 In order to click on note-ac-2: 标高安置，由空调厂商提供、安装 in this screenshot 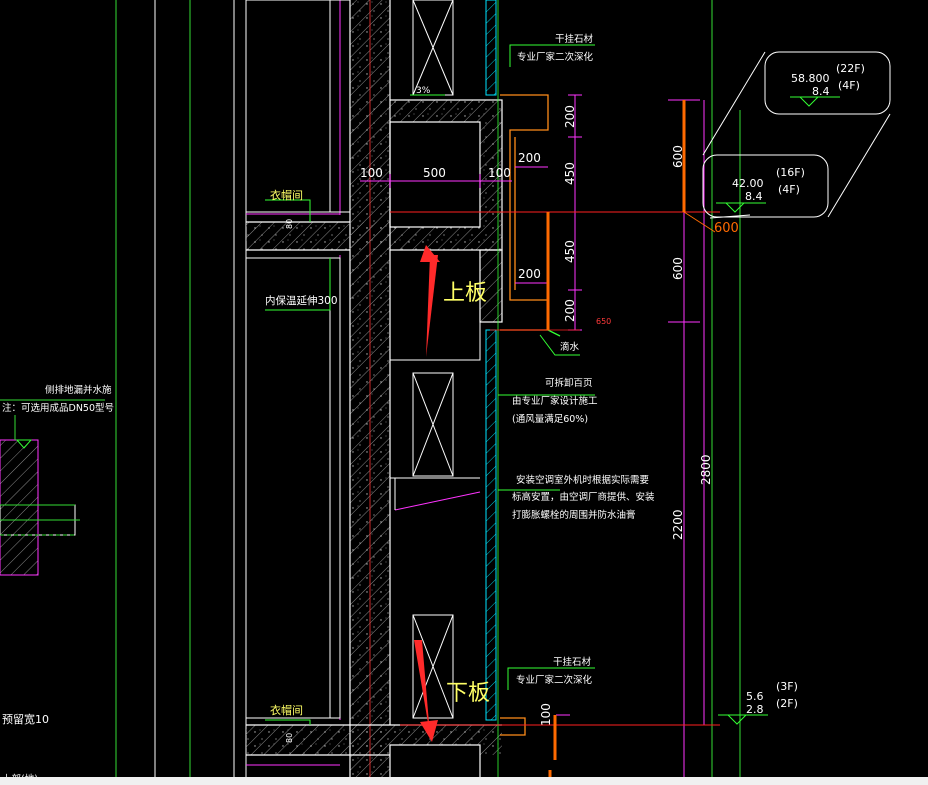, I will do `click(583, 497)`.